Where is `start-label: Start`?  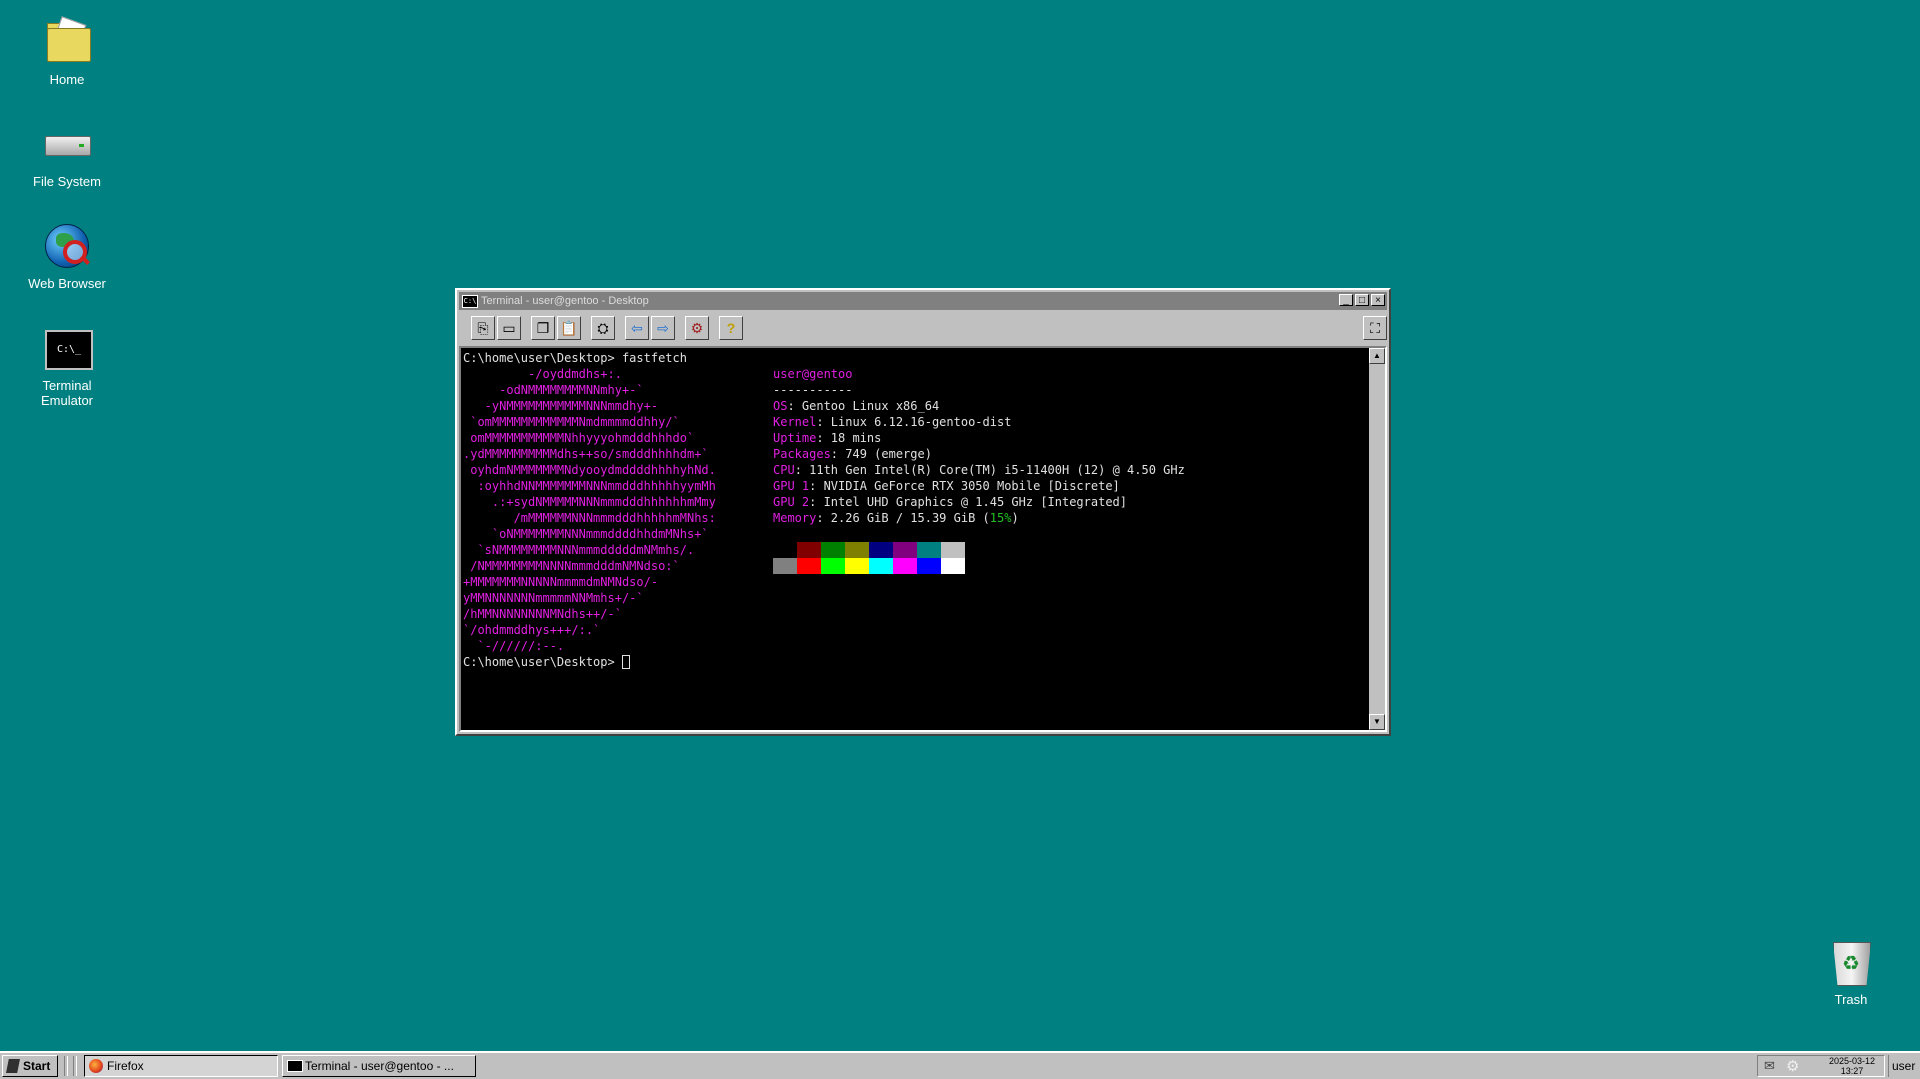 start-label: Start is located at coordinates (37, 1066).